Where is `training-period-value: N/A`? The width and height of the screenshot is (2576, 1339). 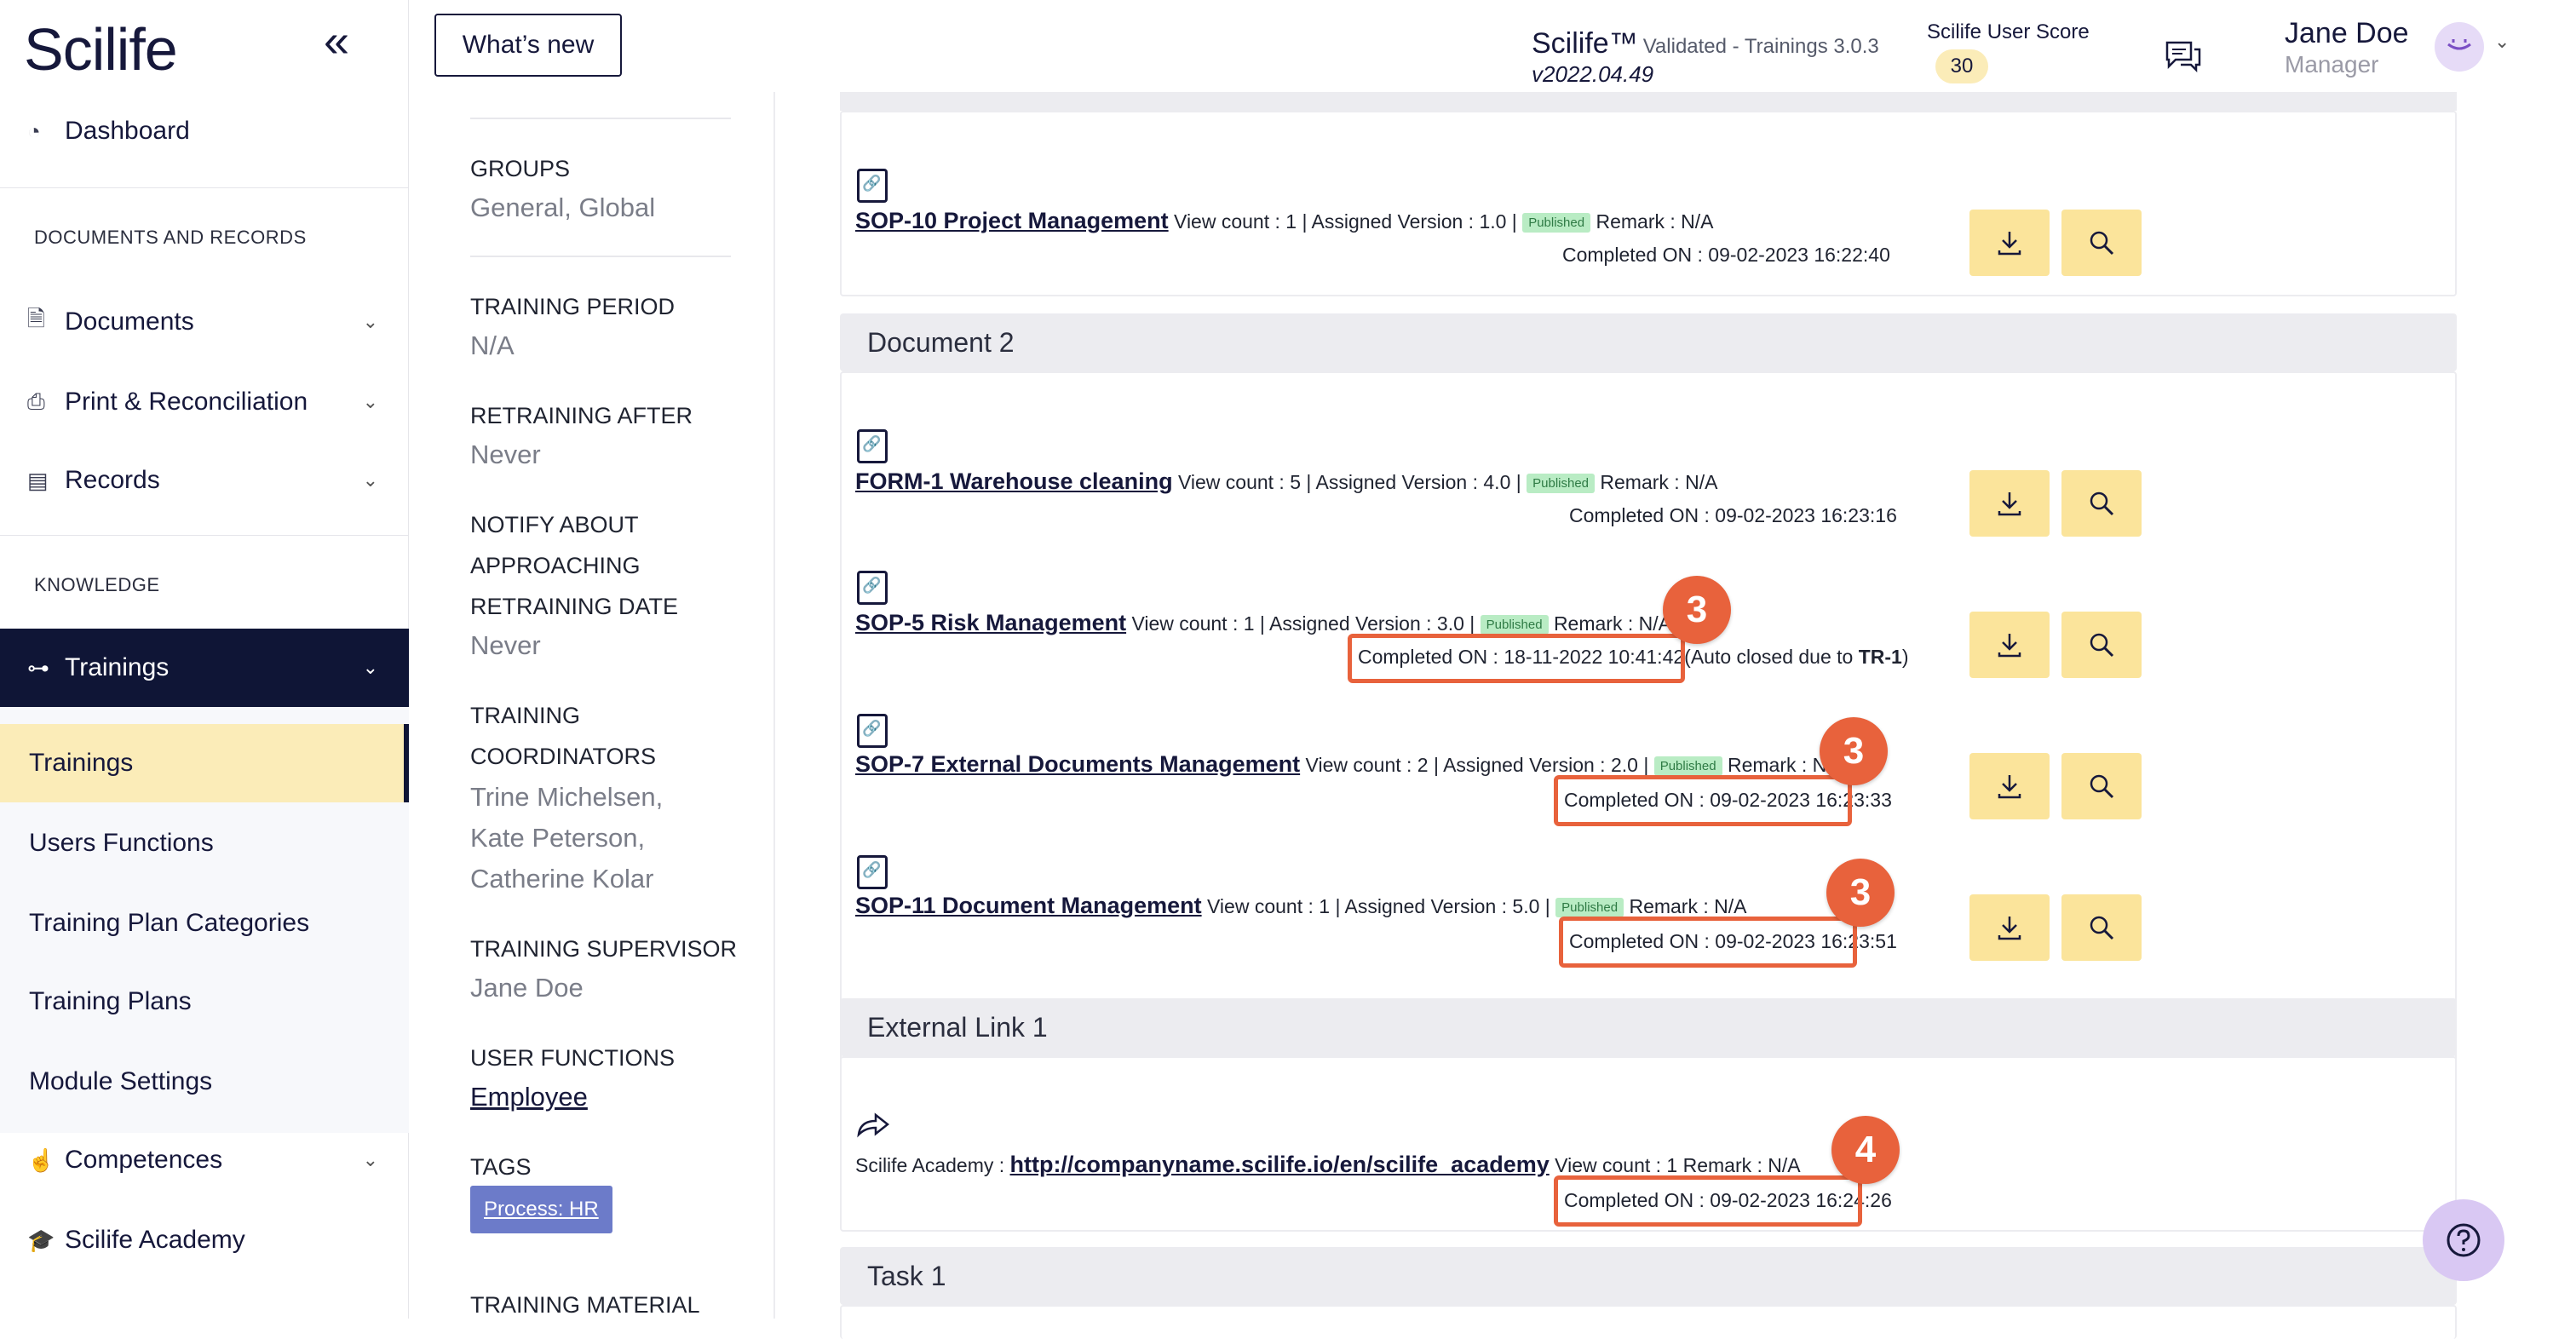 training-period-value: N/A is located at coordinates (492, 345).